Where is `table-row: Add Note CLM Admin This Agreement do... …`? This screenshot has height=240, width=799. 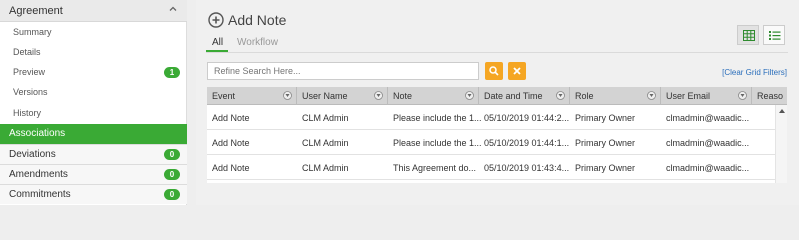 table-row: Add Note CLM Admin This Agreement do... … is located at coordinates (491, 168).